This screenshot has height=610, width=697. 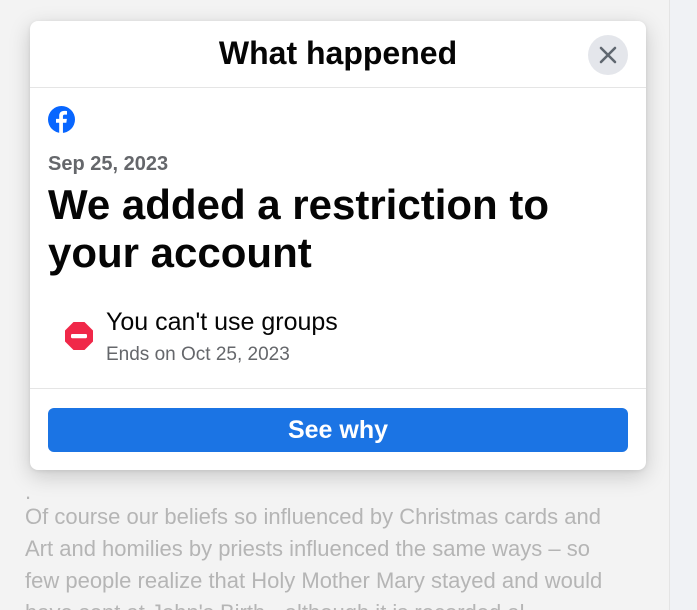 I want to click on dialog-title: What happened, so click(x=338, y=53).